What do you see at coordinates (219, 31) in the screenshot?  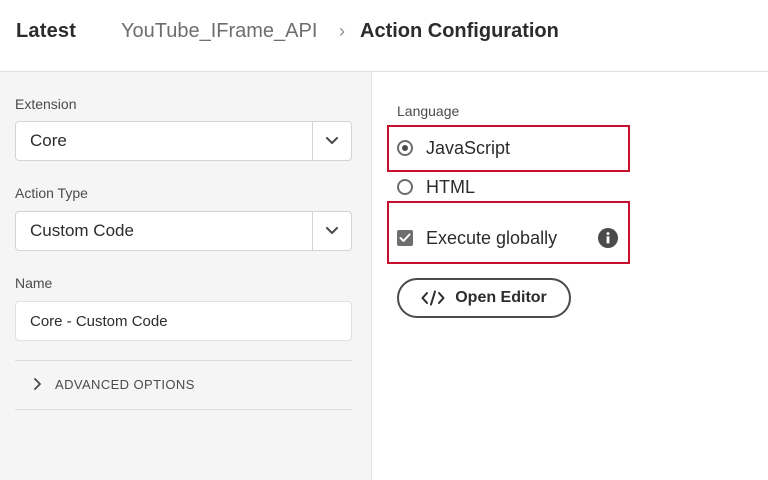 I see `breadcrumb-link: YouTube_IFrame_API` at bounding box center [219, 31].